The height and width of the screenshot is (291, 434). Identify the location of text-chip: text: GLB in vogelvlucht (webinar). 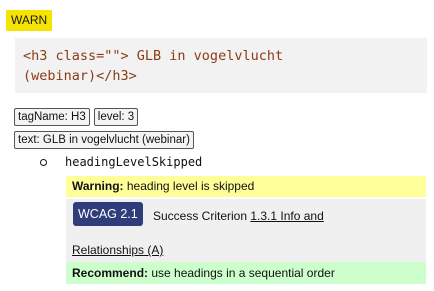
(104, 140).